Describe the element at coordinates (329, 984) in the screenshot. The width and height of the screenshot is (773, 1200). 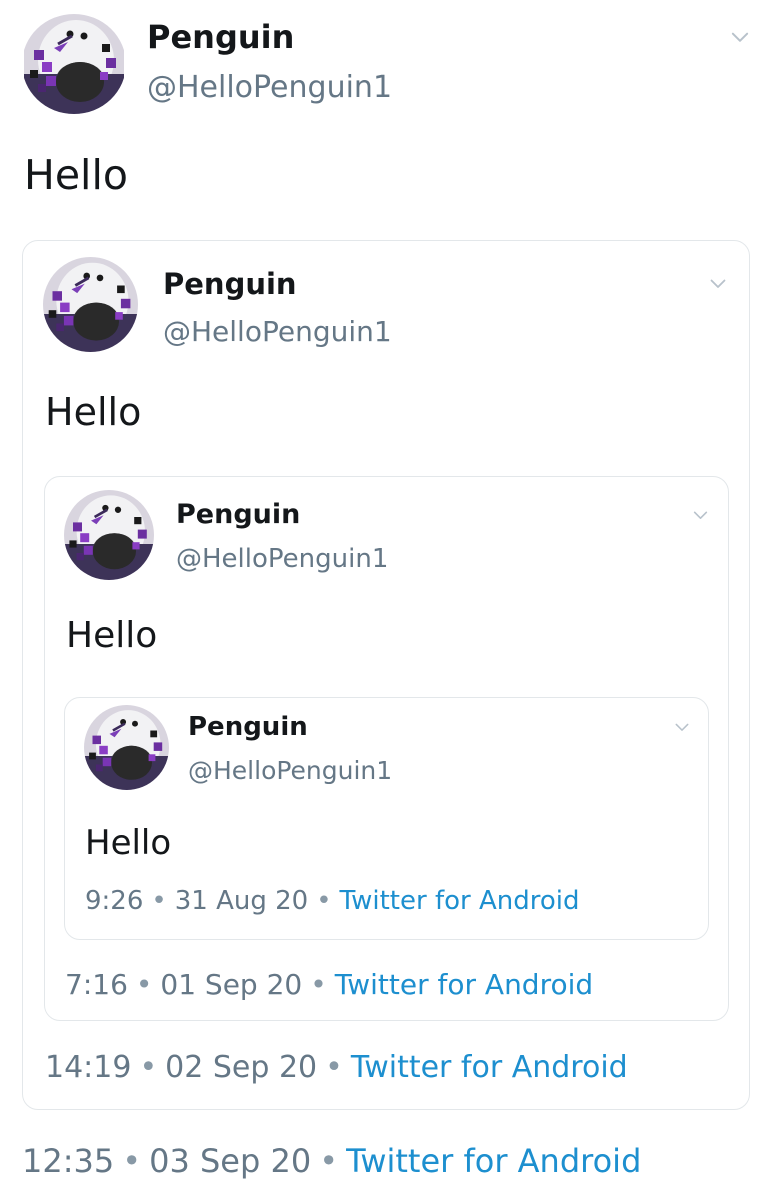
I see `tweet-meta: 7:16 • 01 Sep 20 • Twitter for Android` at that location.